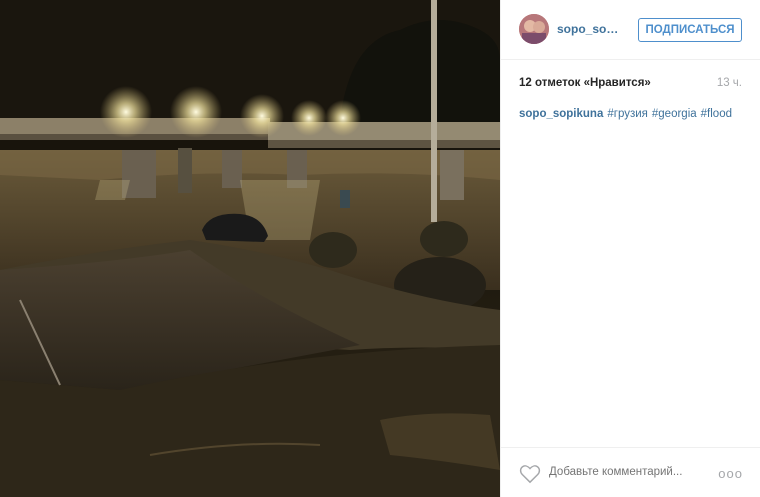  What do you see at coordinates (716, 114) in the screenshot?
I see `hashtag-link: #flood` at bounding box center [716, 114].